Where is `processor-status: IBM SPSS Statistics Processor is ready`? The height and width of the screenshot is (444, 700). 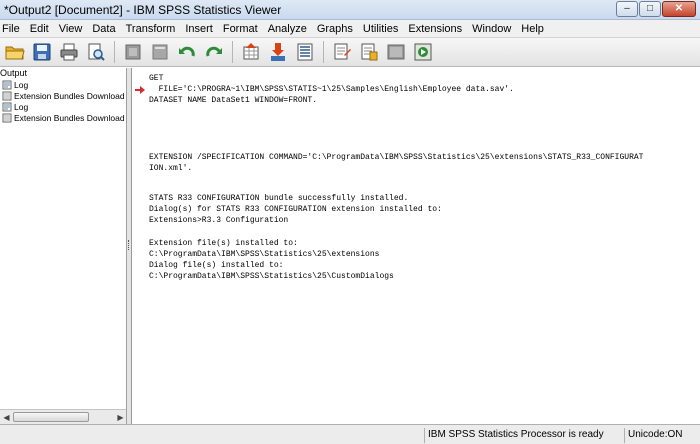 processor-status: IBM SPSS Statistics Processor is ready is located at coordinates (514, 435).